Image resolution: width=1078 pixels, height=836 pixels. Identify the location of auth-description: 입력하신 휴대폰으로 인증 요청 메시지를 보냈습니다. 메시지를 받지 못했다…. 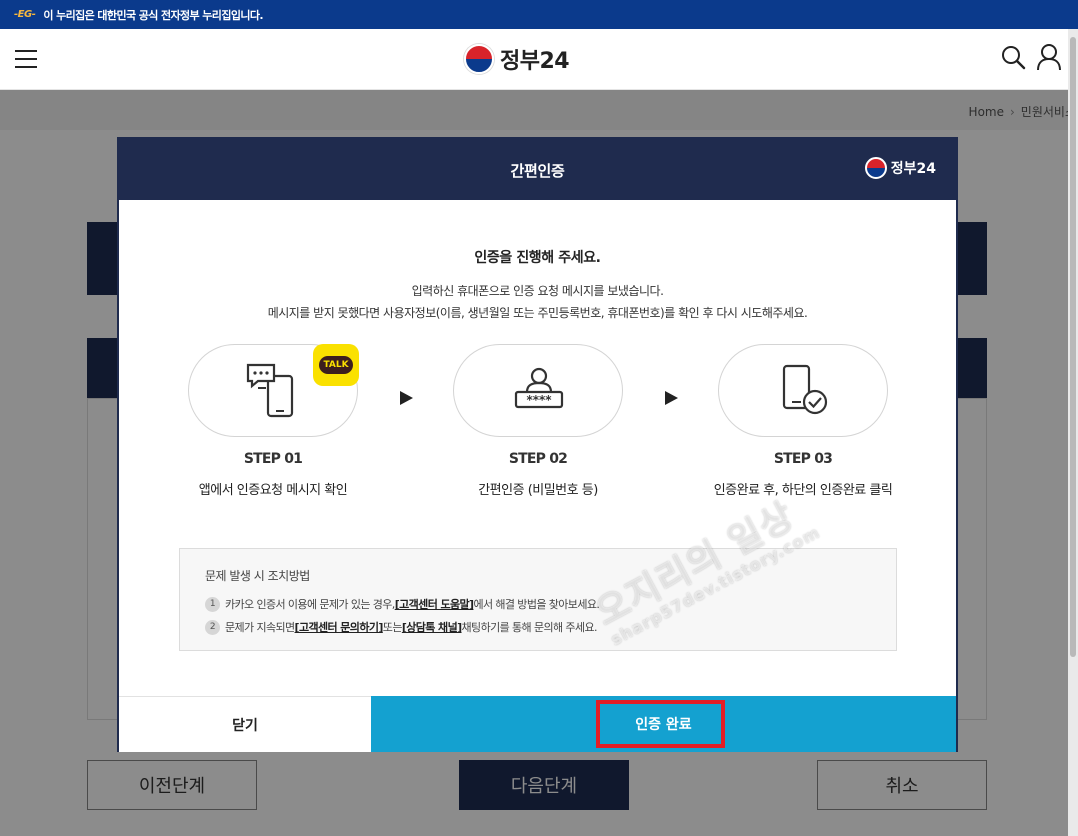
(537, 302).